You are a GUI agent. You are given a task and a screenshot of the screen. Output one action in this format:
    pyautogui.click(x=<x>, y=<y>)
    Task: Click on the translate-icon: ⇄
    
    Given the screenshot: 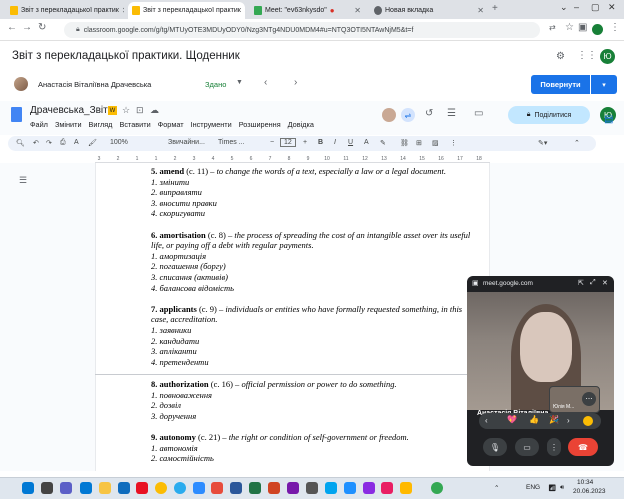 What is the action you would take?
    pyautogui.click(x=552, y=27)
    